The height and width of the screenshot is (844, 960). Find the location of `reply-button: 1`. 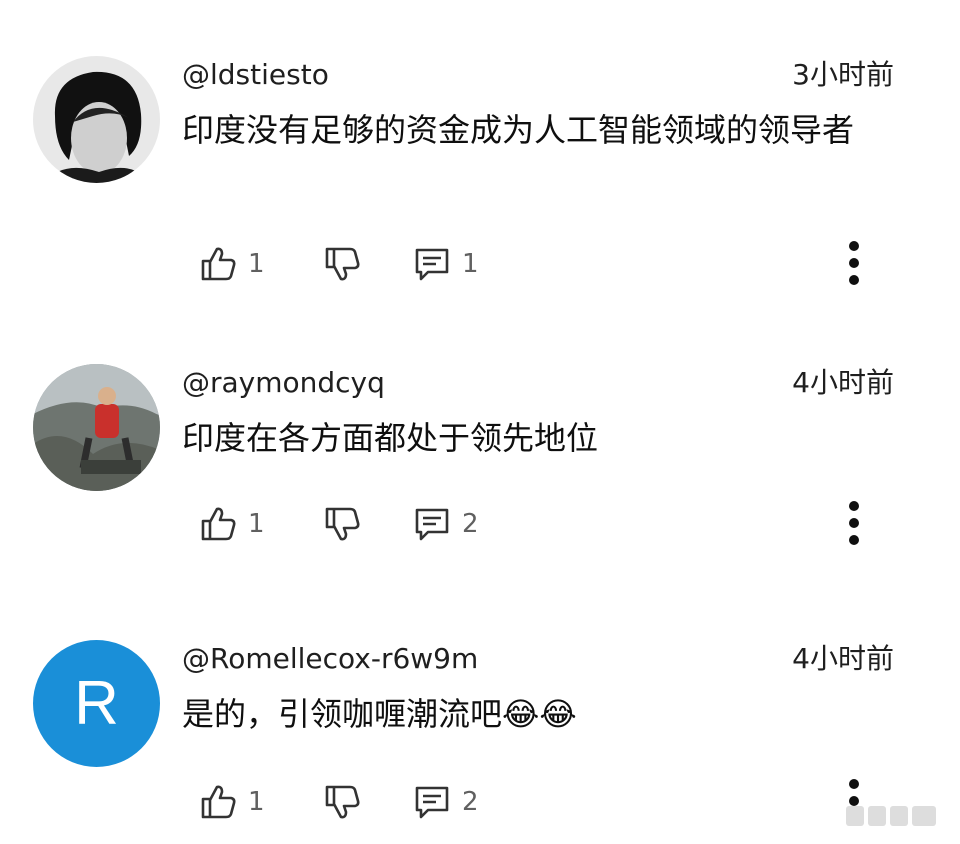

reply-button: 1 is located at coordinates (445, 264).